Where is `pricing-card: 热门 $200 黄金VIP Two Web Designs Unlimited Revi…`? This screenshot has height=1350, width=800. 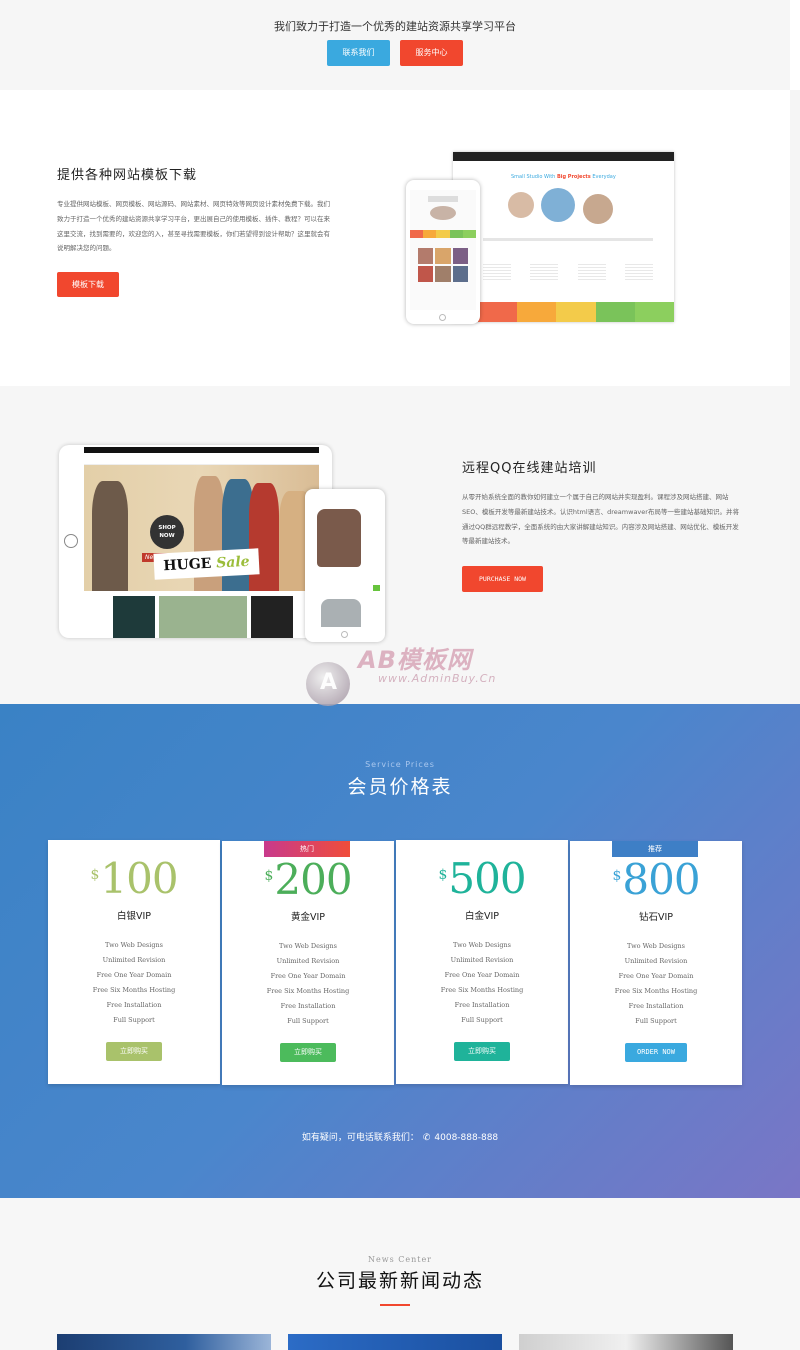
pricing-card: 热门 $200 黄金VIP Two Web Designs Unlimited Revi… is located at coordinates (308, 963).